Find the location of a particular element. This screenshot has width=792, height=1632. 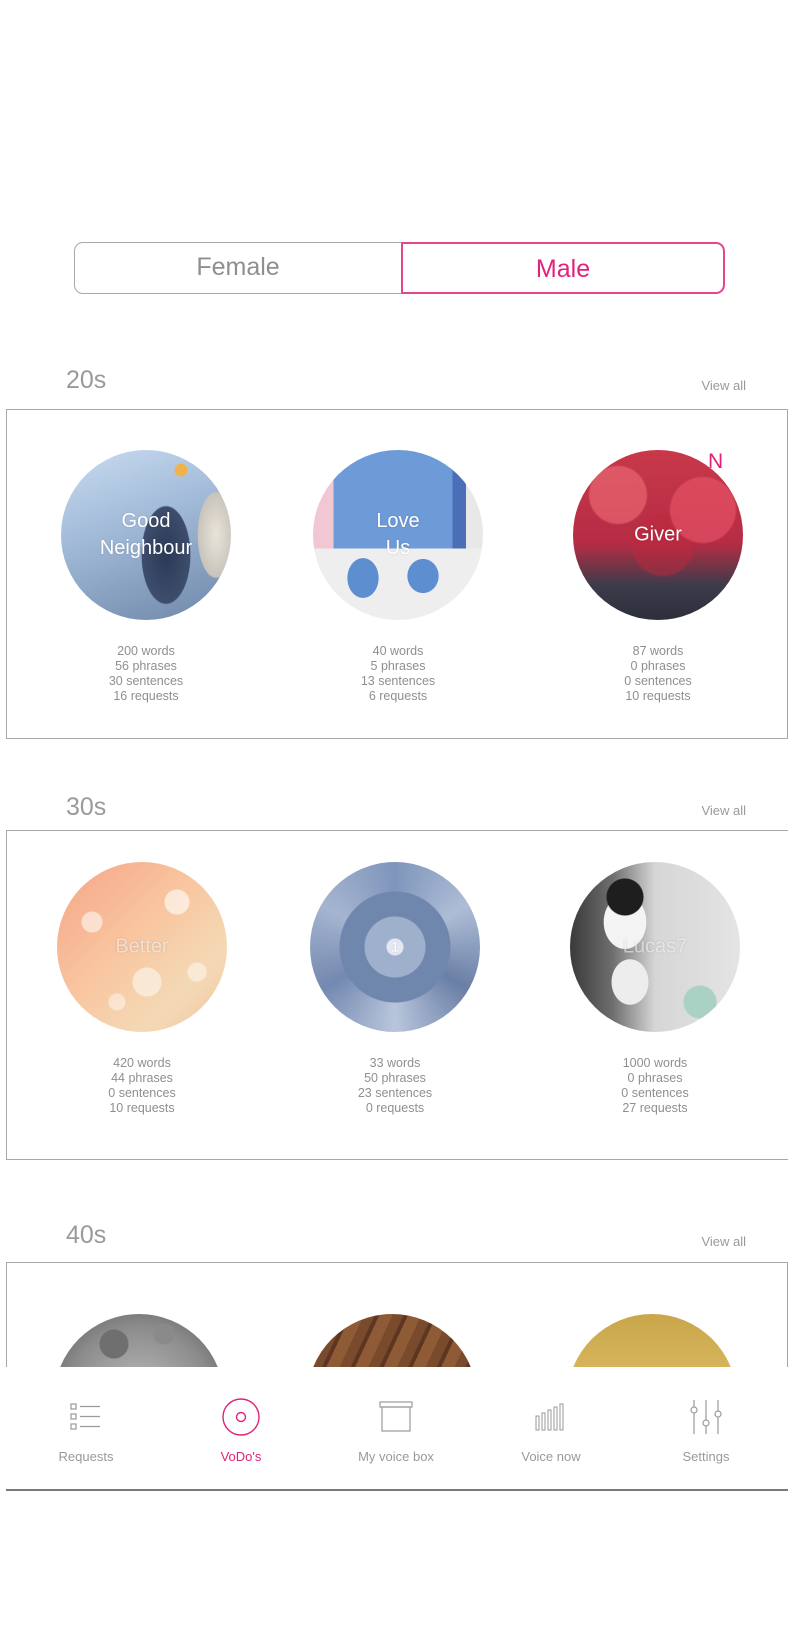

circle-label: Better is located at coordinates (142, 946).